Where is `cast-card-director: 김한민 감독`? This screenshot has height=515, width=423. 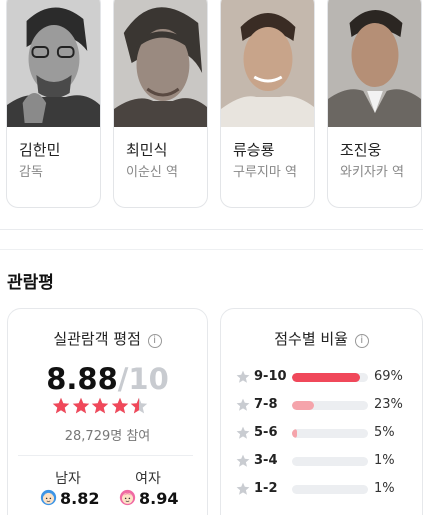
cast-card-director: 김한민 감독 is located at coordinates (53, 104).